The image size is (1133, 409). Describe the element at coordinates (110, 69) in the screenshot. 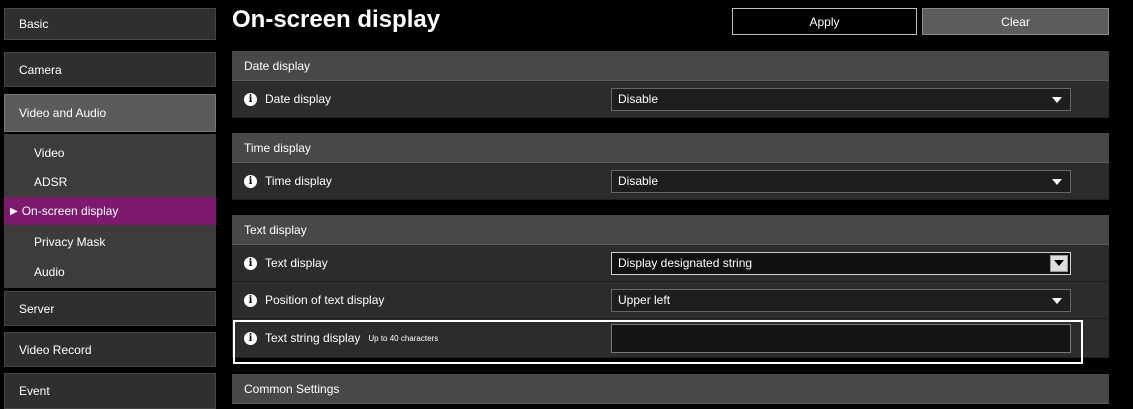

I see `nav-camera: Camera` at that location.